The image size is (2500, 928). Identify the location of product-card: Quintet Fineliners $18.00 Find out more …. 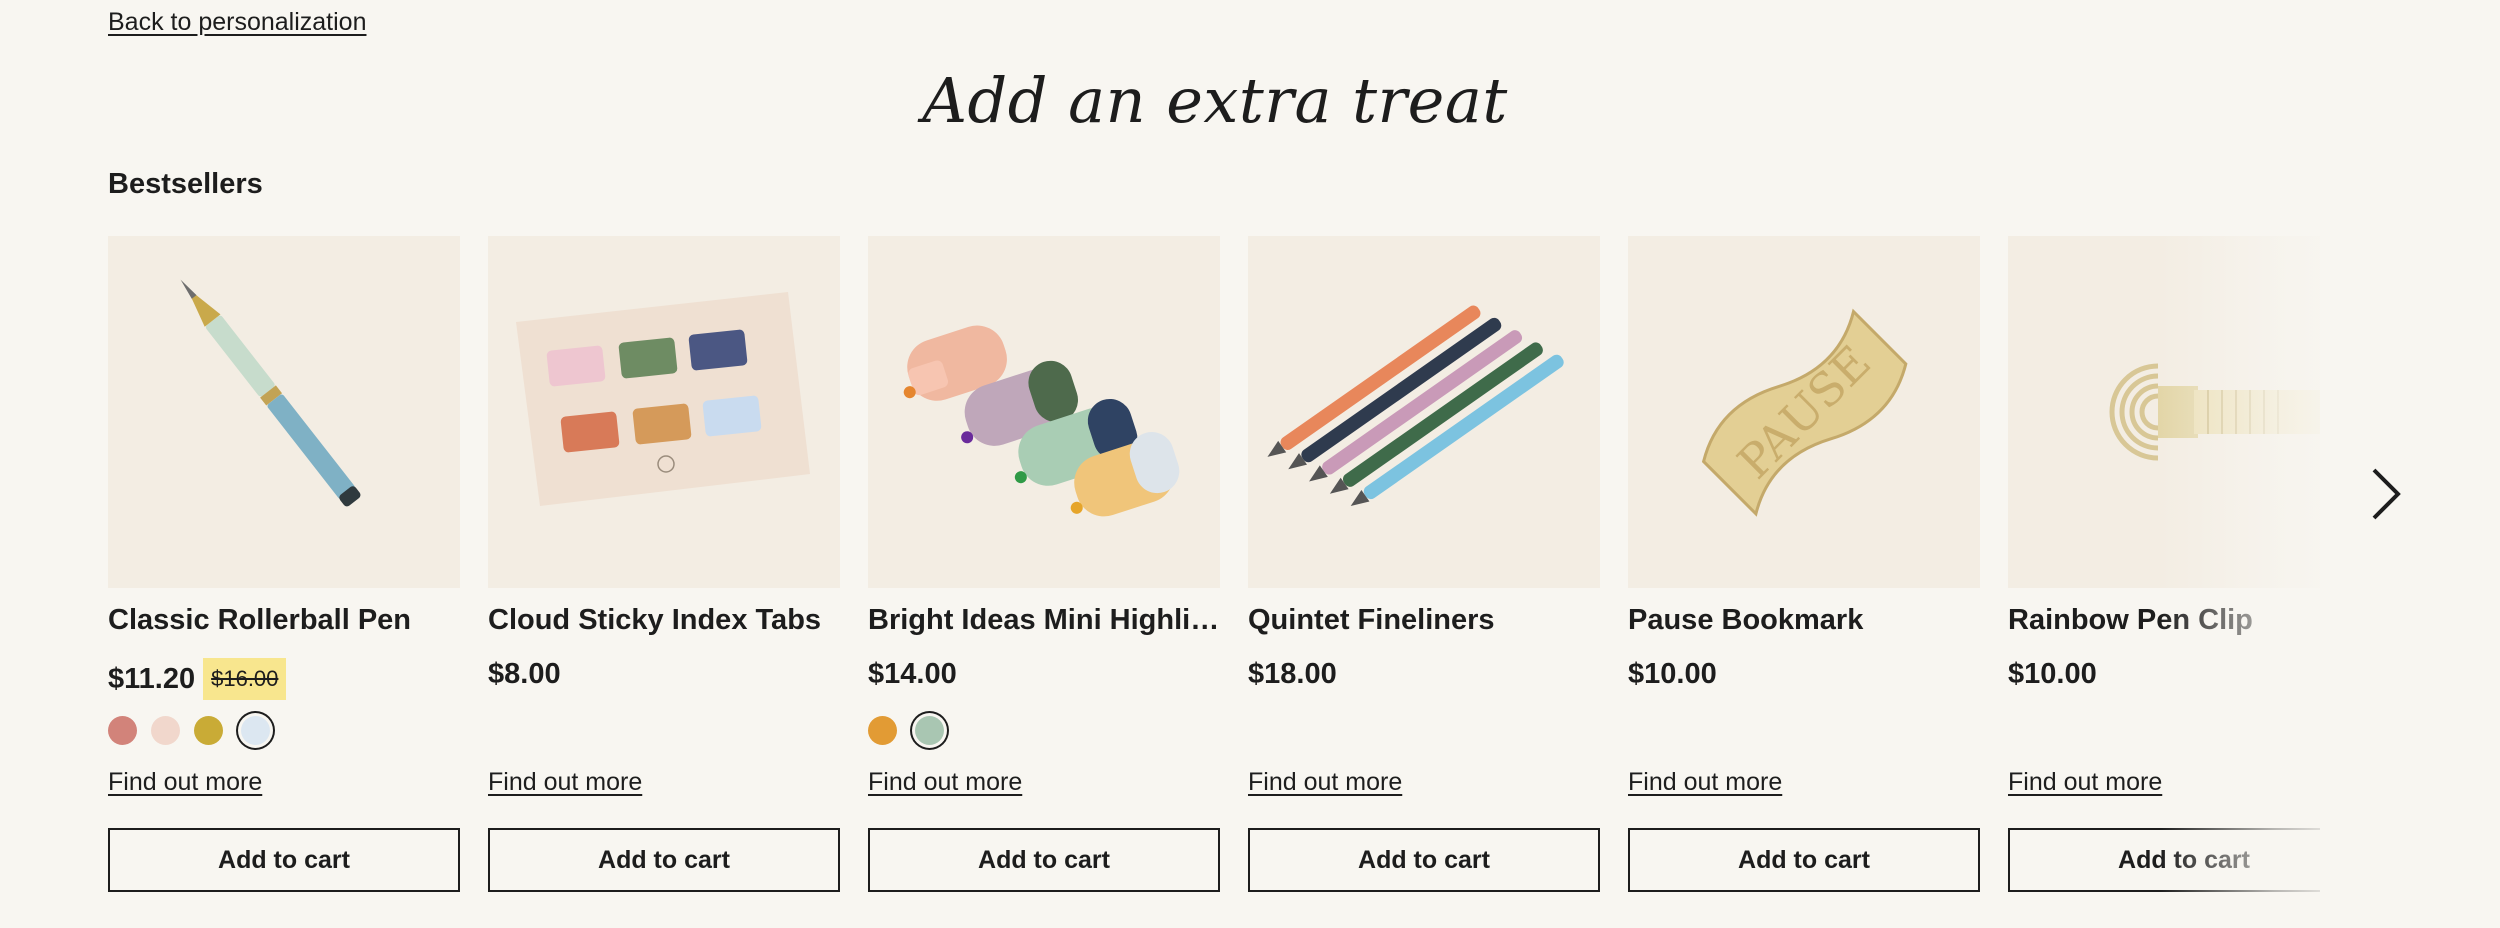
(1424, 566).